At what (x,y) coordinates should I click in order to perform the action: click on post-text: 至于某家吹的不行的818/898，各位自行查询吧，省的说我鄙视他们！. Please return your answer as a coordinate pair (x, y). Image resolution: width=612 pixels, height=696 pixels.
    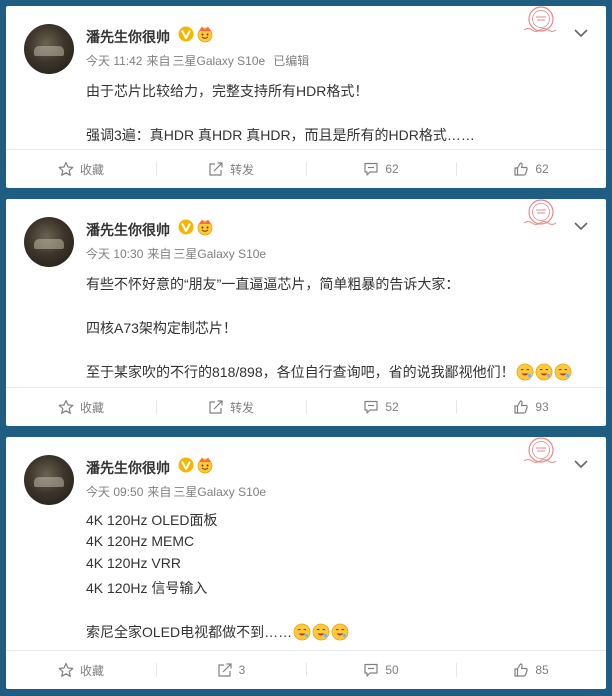
    Looking at the image, I should click on (300, 372).